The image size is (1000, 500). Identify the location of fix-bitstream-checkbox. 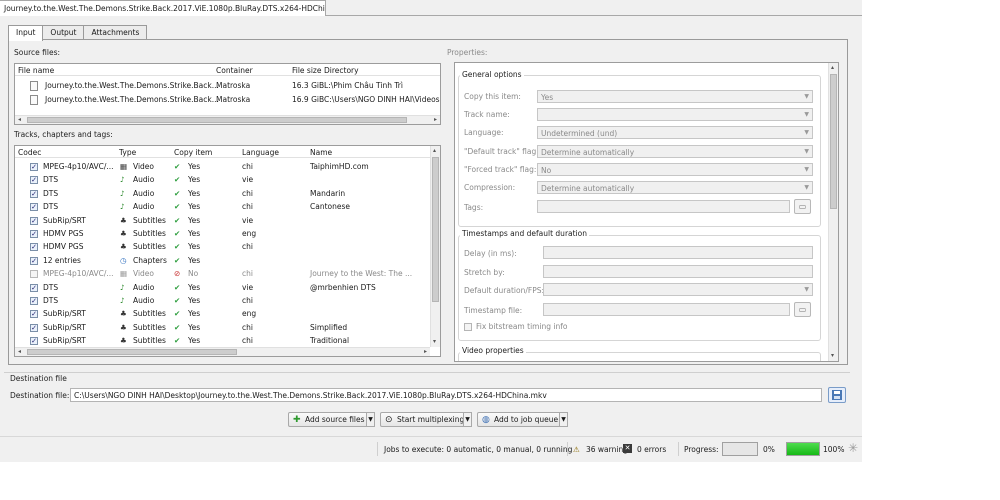
(468, 327).